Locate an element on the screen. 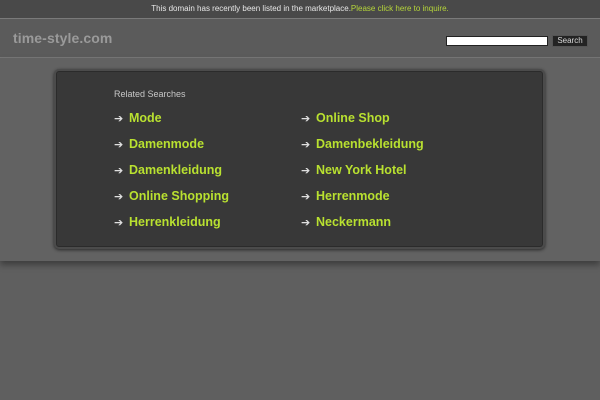 The image size is (600, 400). related-link-online-shopping: ➔ Online Shopping is located at coordinates (171, 196).